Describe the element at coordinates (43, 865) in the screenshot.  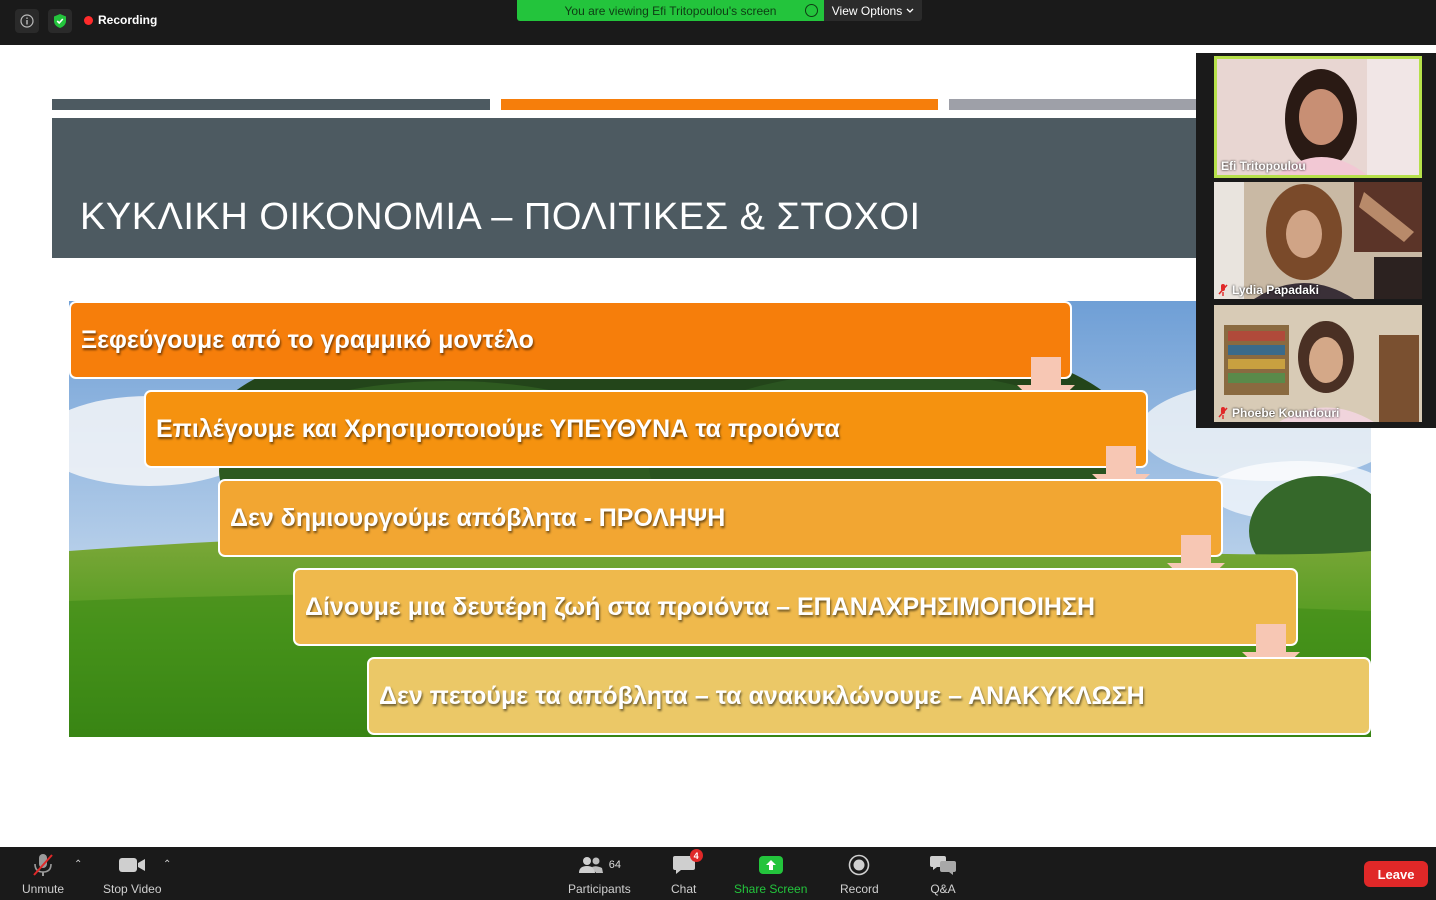
I see `muted-microphone-icon` at that location.